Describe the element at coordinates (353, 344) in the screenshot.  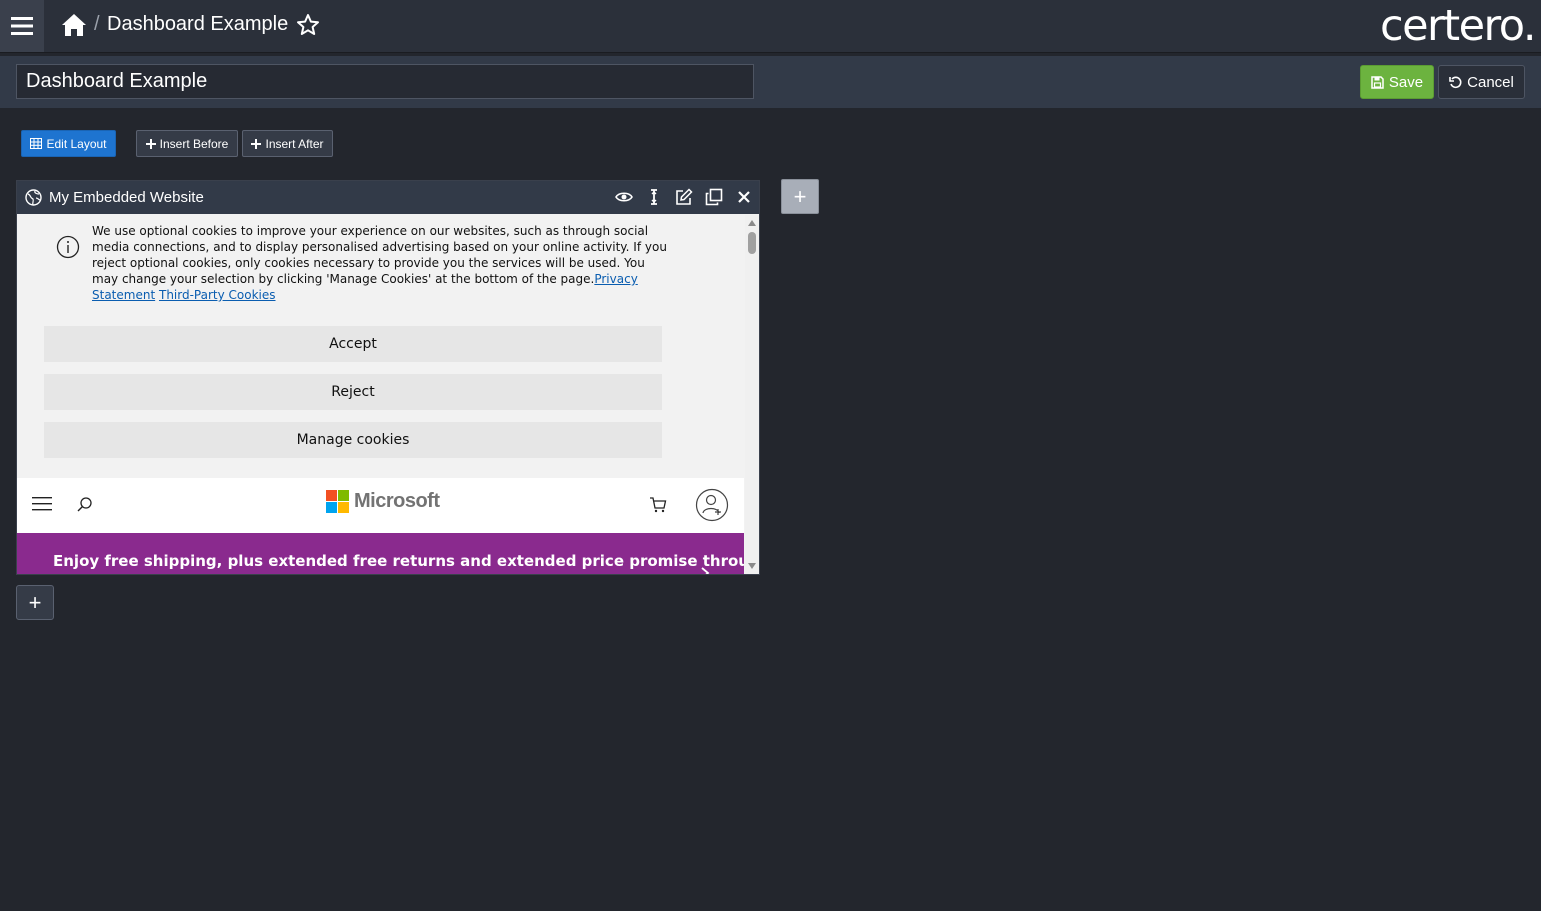
I see `accept-cookies-button: Accept` at that location.